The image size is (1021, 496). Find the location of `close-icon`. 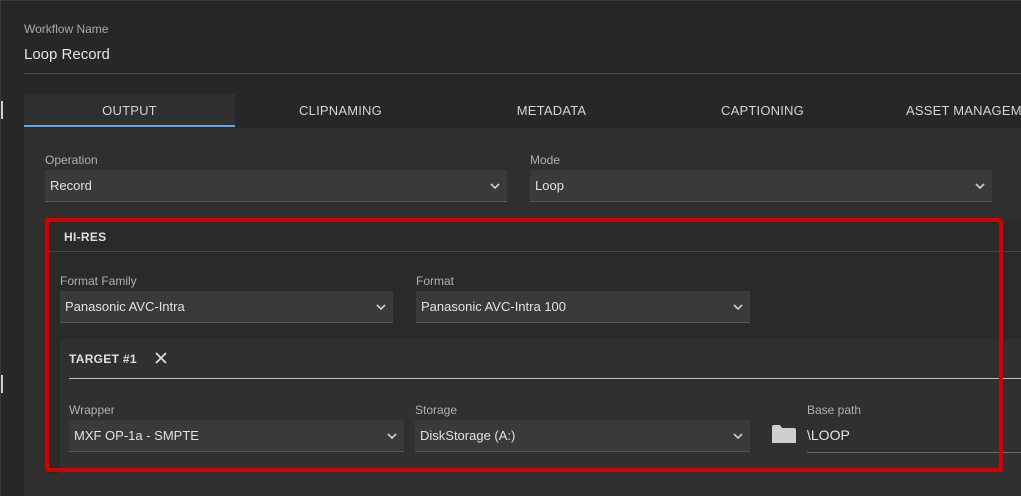

close-icon is located at coordinates (161, 358).